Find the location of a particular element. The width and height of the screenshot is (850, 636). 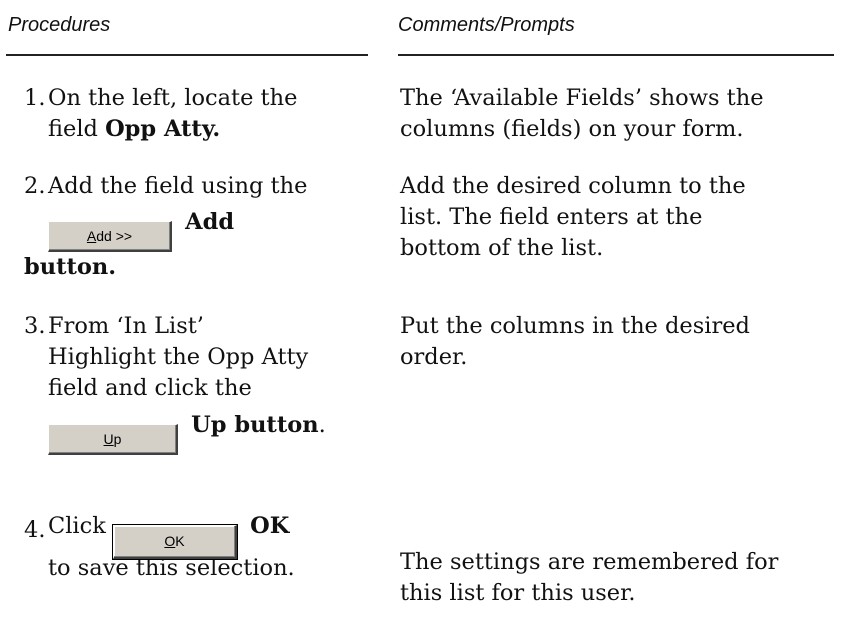

step-text: From ‘In List’ is located at coordinates (126, 326).